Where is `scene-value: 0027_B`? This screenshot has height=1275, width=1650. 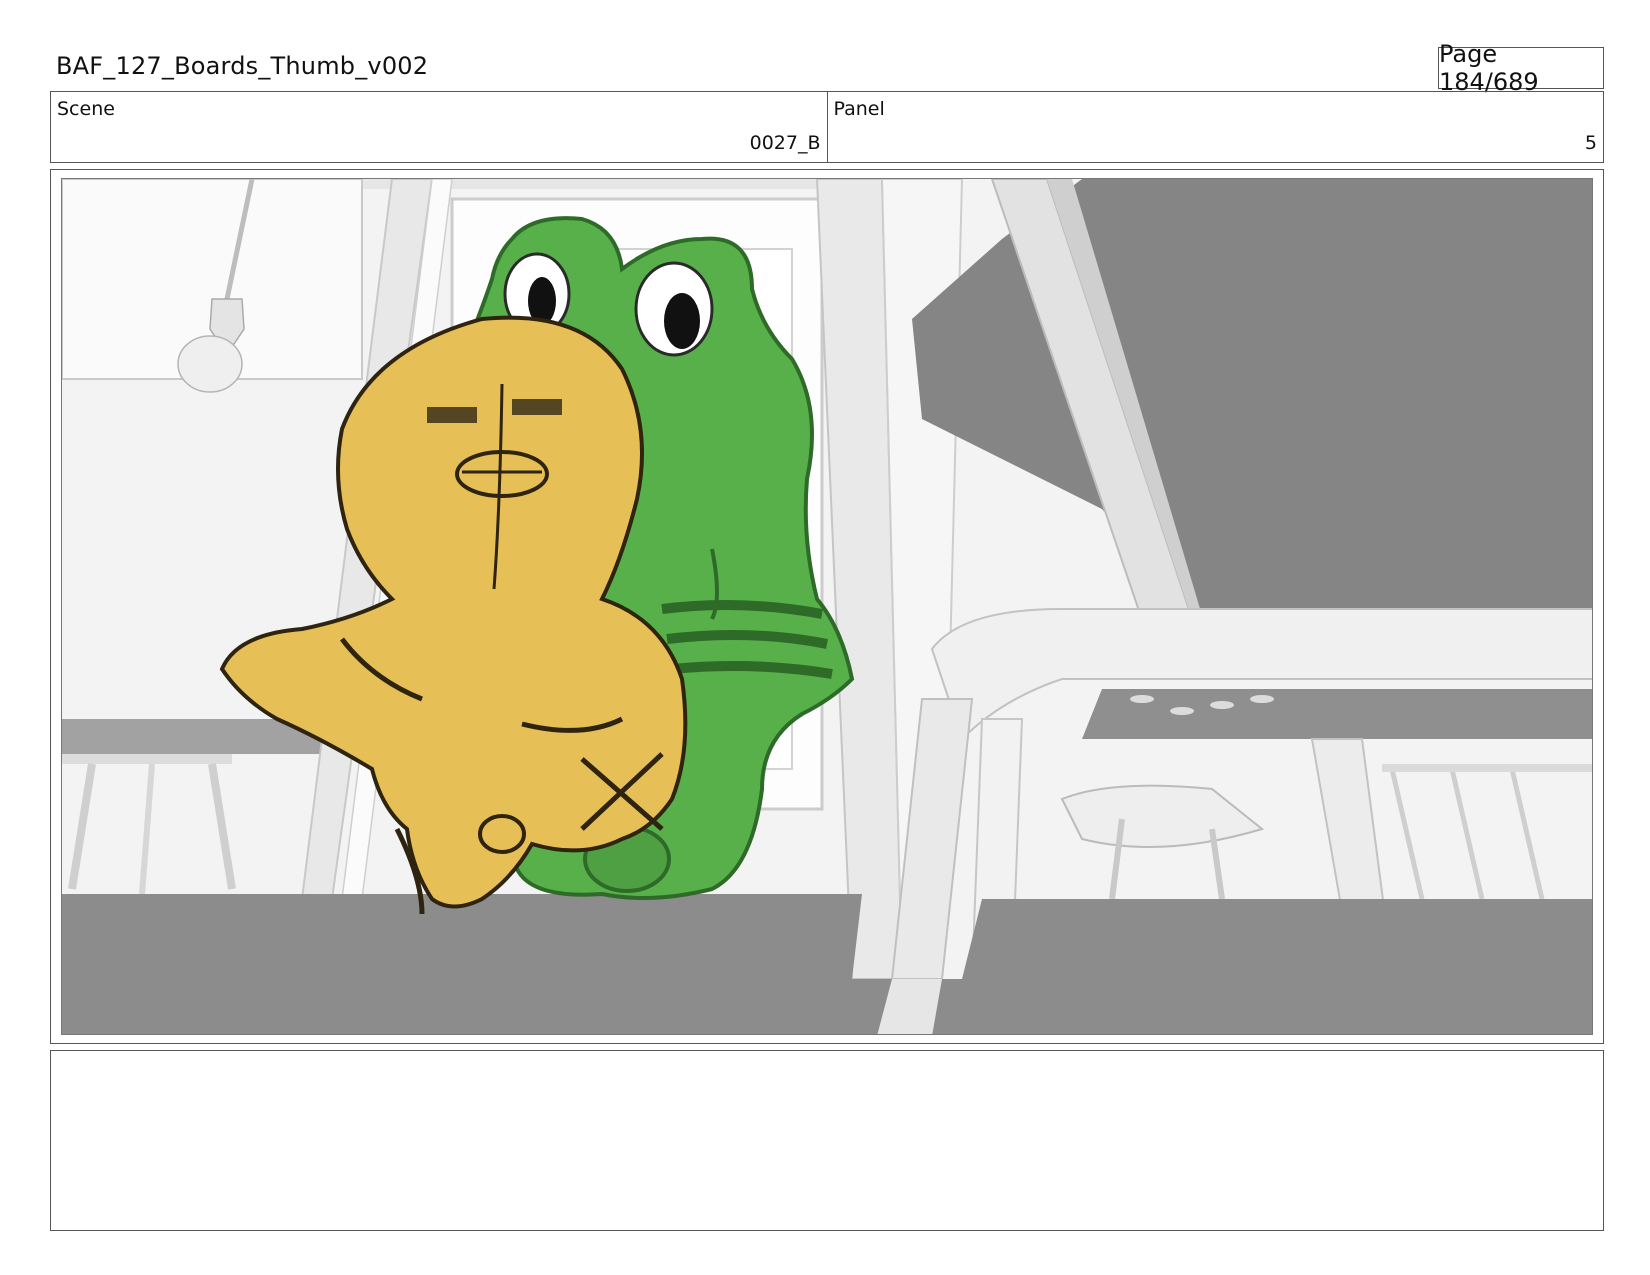 scene-value: 0027_B is located at coordinates (785, 143).